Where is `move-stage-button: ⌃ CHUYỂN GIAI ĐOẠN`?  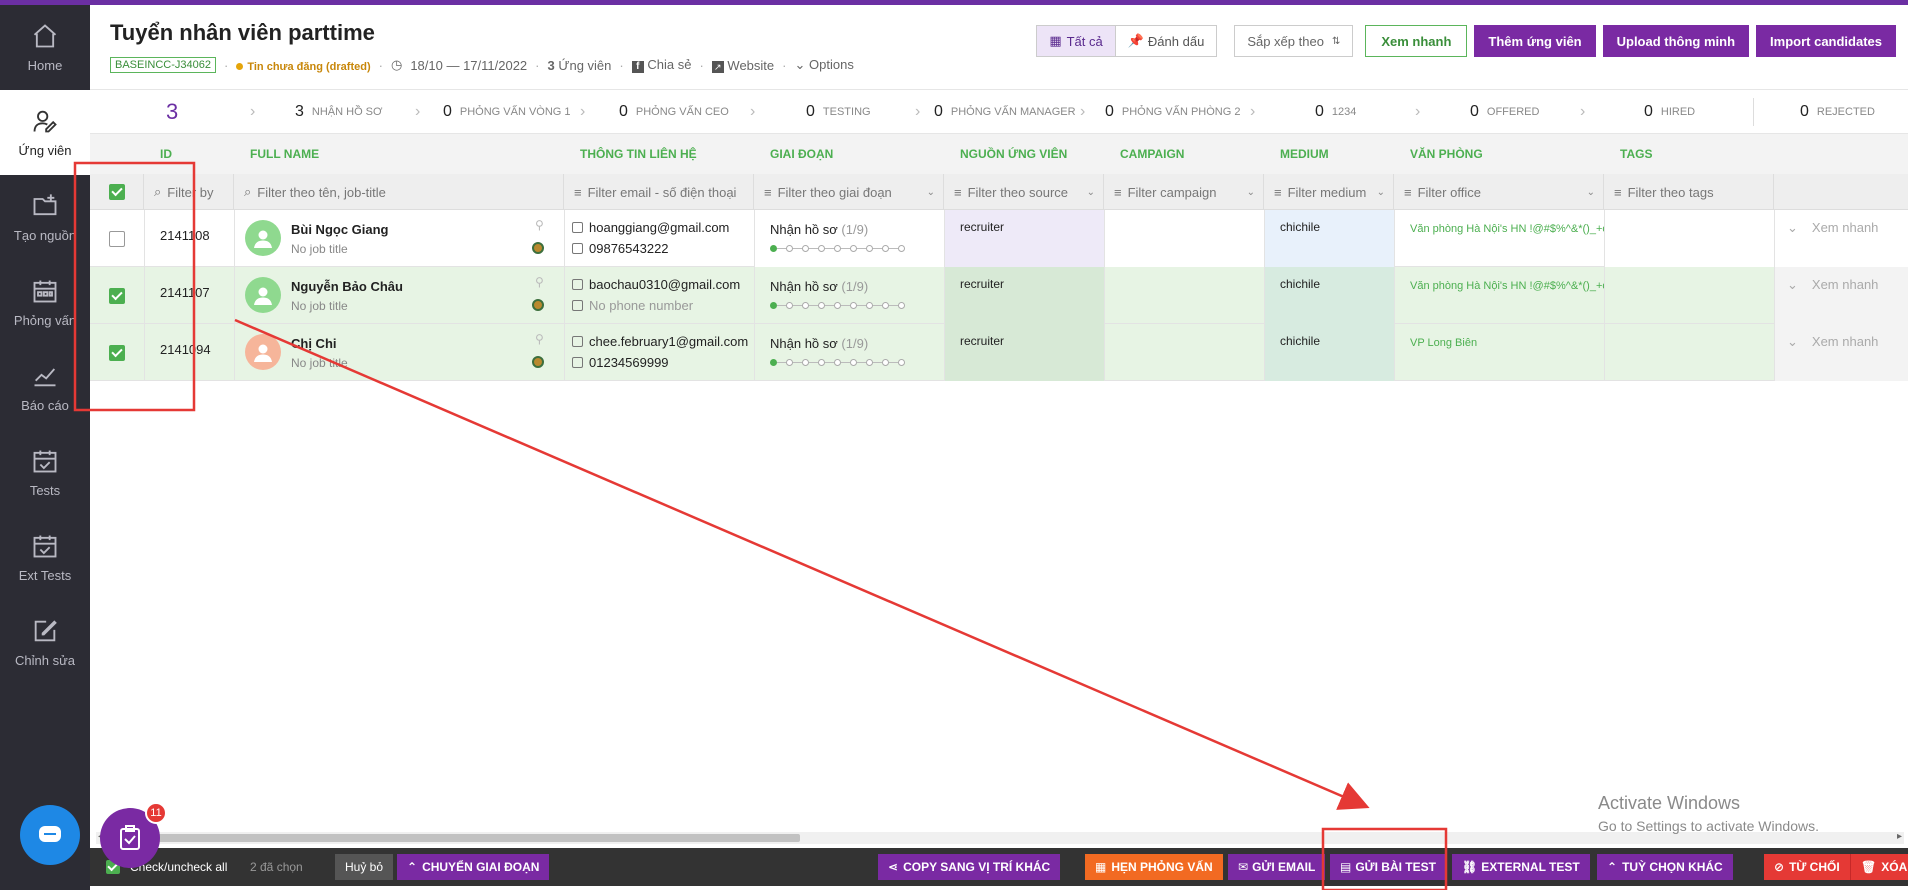
move-stage-button: ⌃ CHUYỂN GIAI ĐOẠN is located at coordinates (473, 867).